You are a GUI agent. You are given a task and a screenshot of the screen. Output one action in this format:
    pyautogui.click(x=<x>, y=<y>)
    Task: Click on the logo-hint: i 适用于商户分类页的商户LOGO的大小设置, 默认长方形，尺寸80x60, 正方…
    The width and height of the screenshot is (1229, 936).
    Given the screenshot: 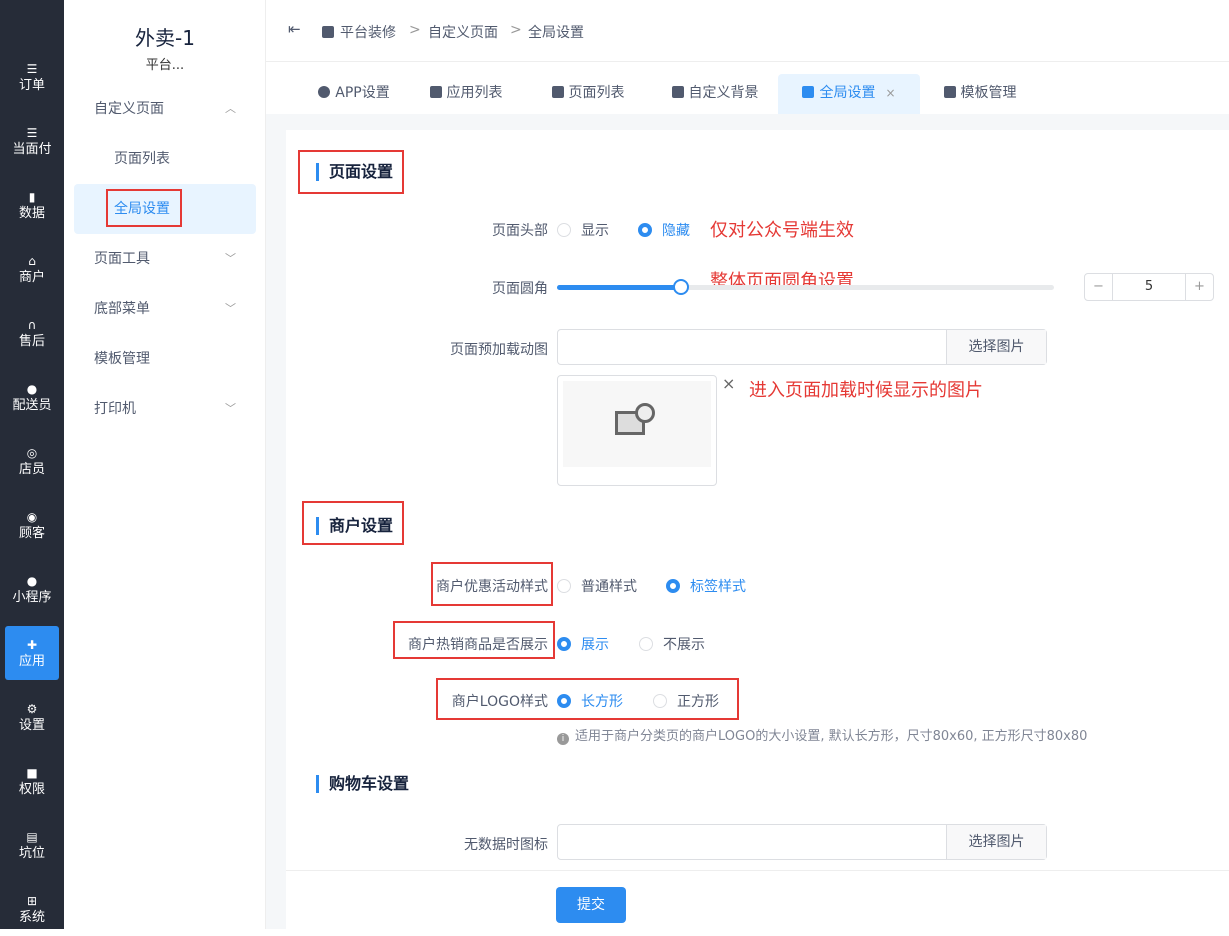 What is the action you would take?
    pyautogui.click(x=822, y=735)
    